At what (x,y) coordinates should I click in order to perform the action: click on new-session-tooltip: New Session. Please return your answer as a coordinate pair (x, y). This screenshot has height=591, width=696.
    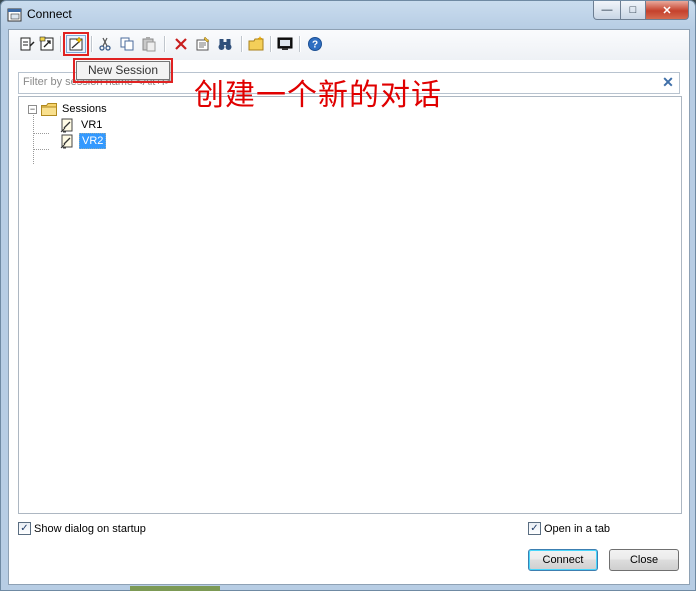
    Looking at the image, I should click on (123, 70).